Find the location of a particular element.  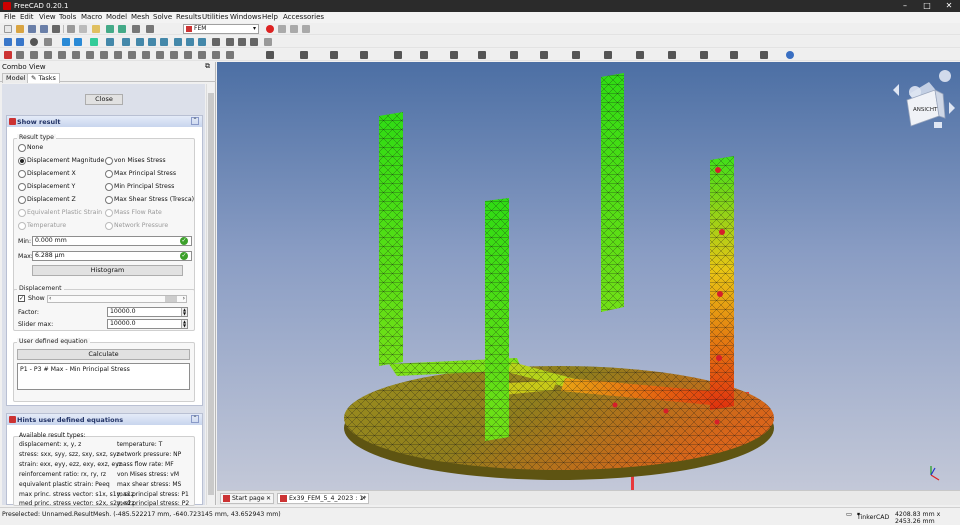

flow-velocity-icon is located at coordinates (454, 55).